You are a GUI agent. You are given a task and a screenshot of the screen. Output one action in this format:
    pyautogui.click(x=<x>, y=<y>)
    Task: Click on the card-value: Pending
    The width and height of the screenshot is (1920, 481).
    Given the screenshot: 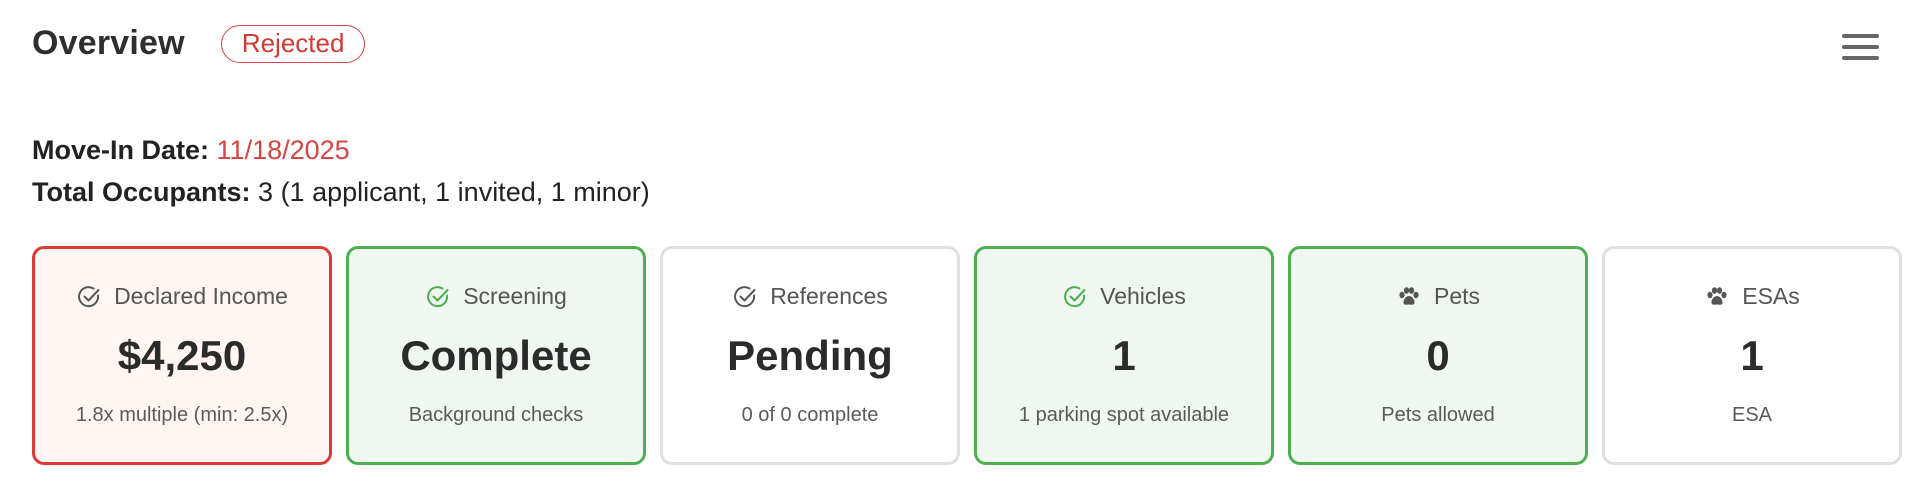 What is the action you would take?
    pyautogui.click(x=810, y=355)
    